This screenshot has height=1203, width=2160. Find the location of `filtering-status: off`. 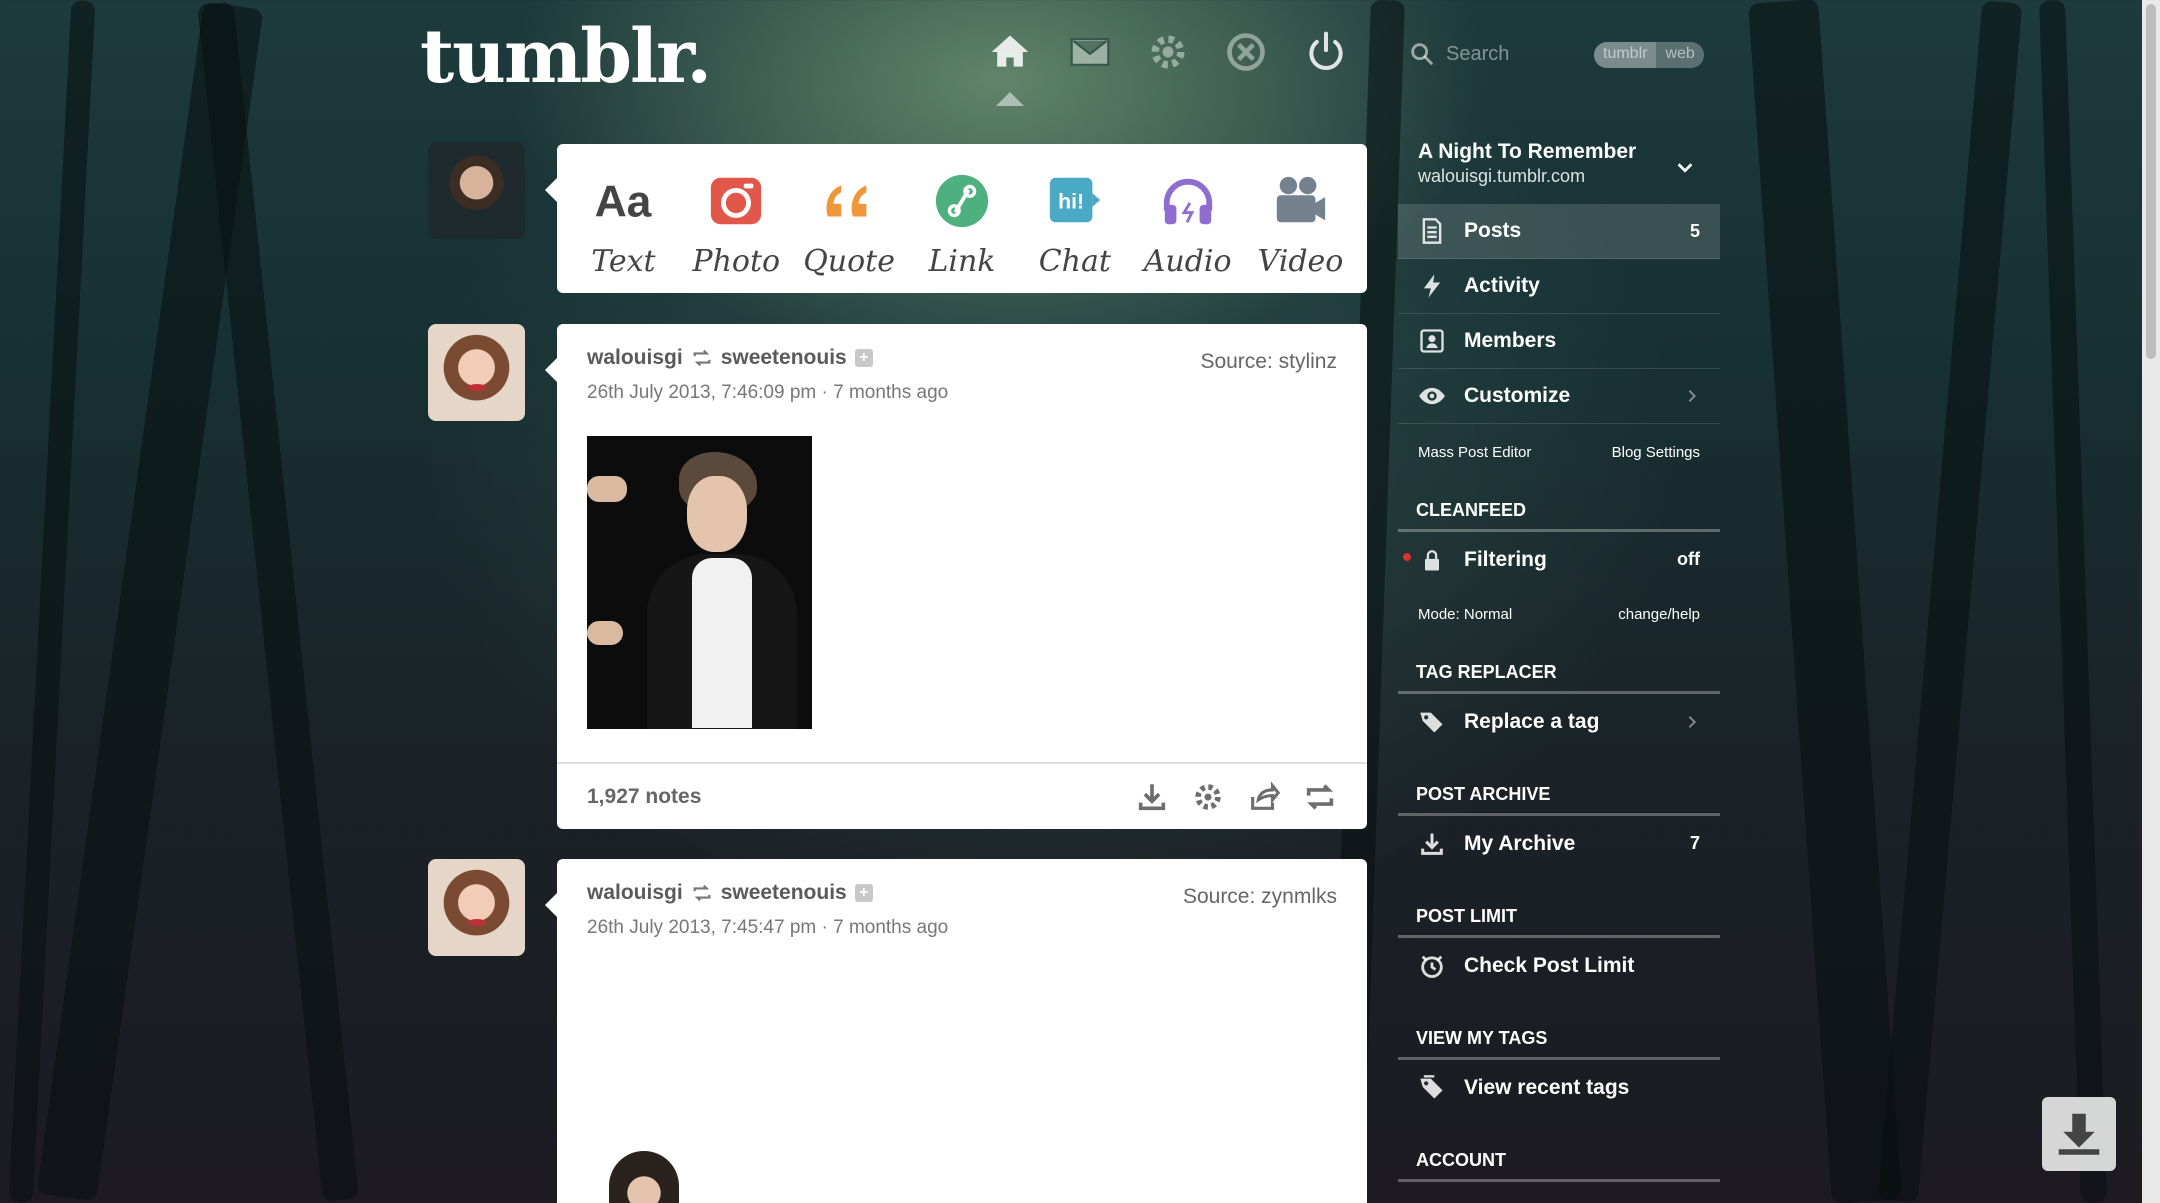

filtering-status: off is located at coordinates (1688, 559).